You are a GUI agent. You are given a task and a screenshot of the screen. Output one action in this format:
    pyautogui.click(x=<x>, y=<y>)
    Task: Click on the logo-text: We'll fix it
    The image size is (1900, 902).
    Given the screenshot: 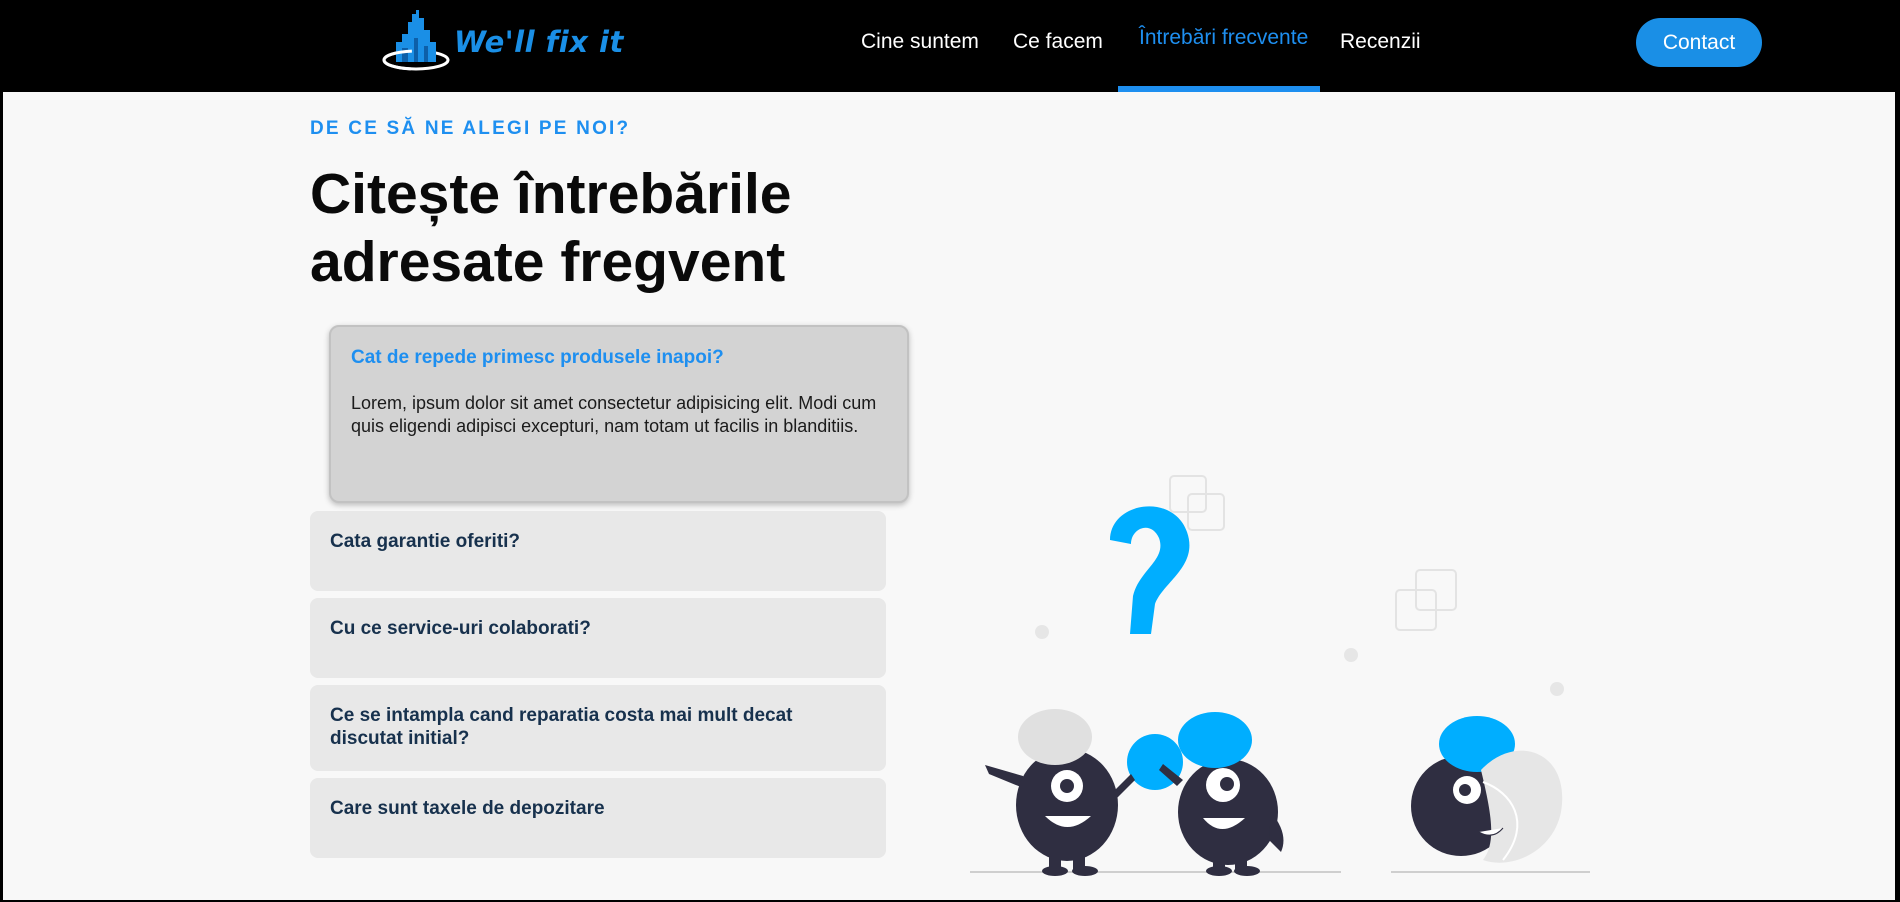 What is the action you would take?
    pyautogui.click(x=539, y=42)
    